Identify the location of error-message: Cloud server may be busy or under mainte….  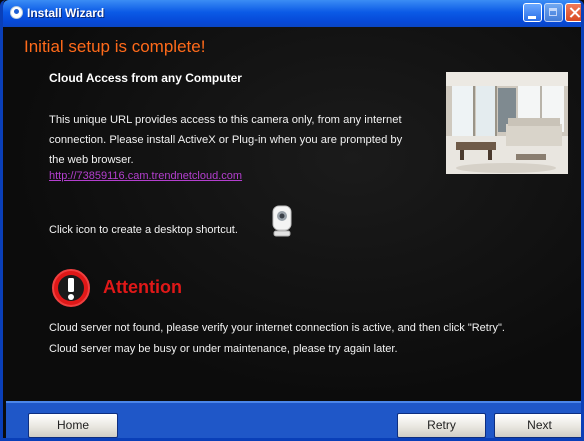
(223, 349).